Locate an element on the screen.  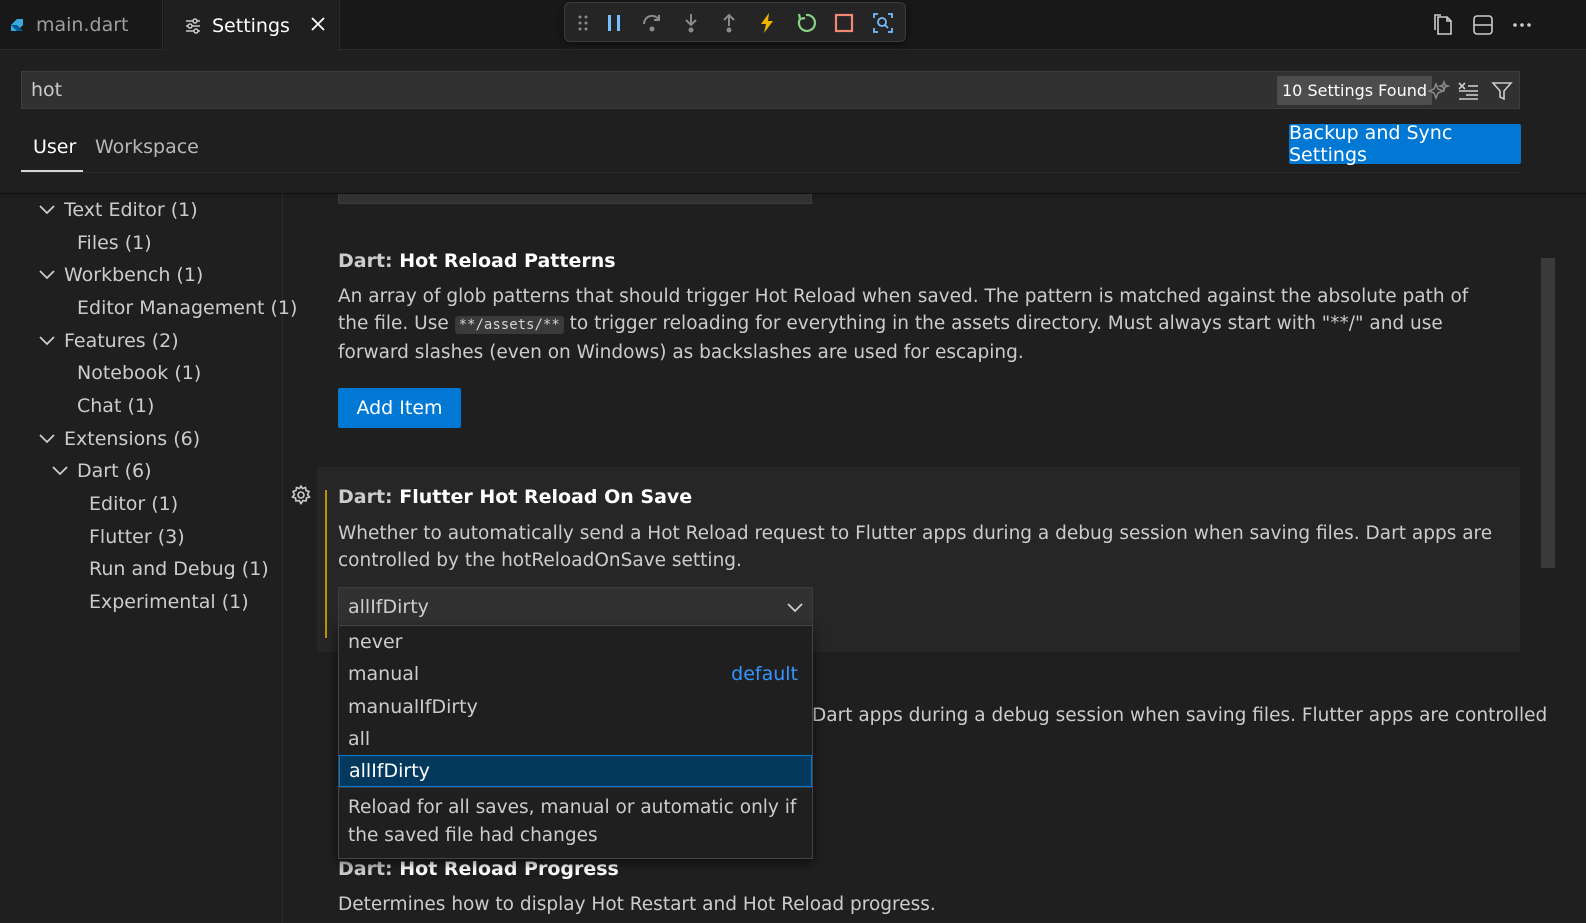
stop-icon is located at coordinates (844, 23).